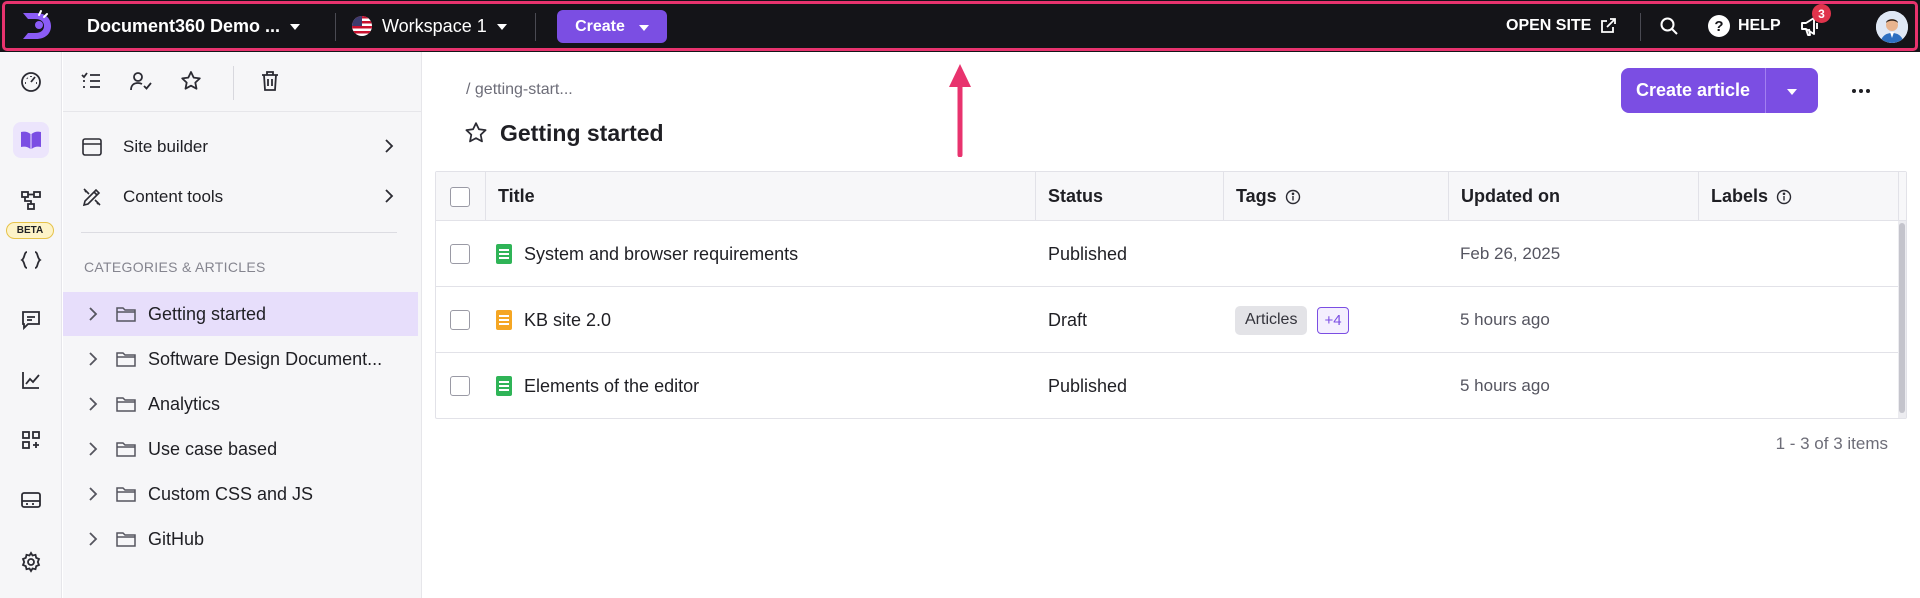  What do you see at coordinates (240, 404) in the screenshot?
I see `category-item-analytics: Analytics` at bounding box center [240, 404].